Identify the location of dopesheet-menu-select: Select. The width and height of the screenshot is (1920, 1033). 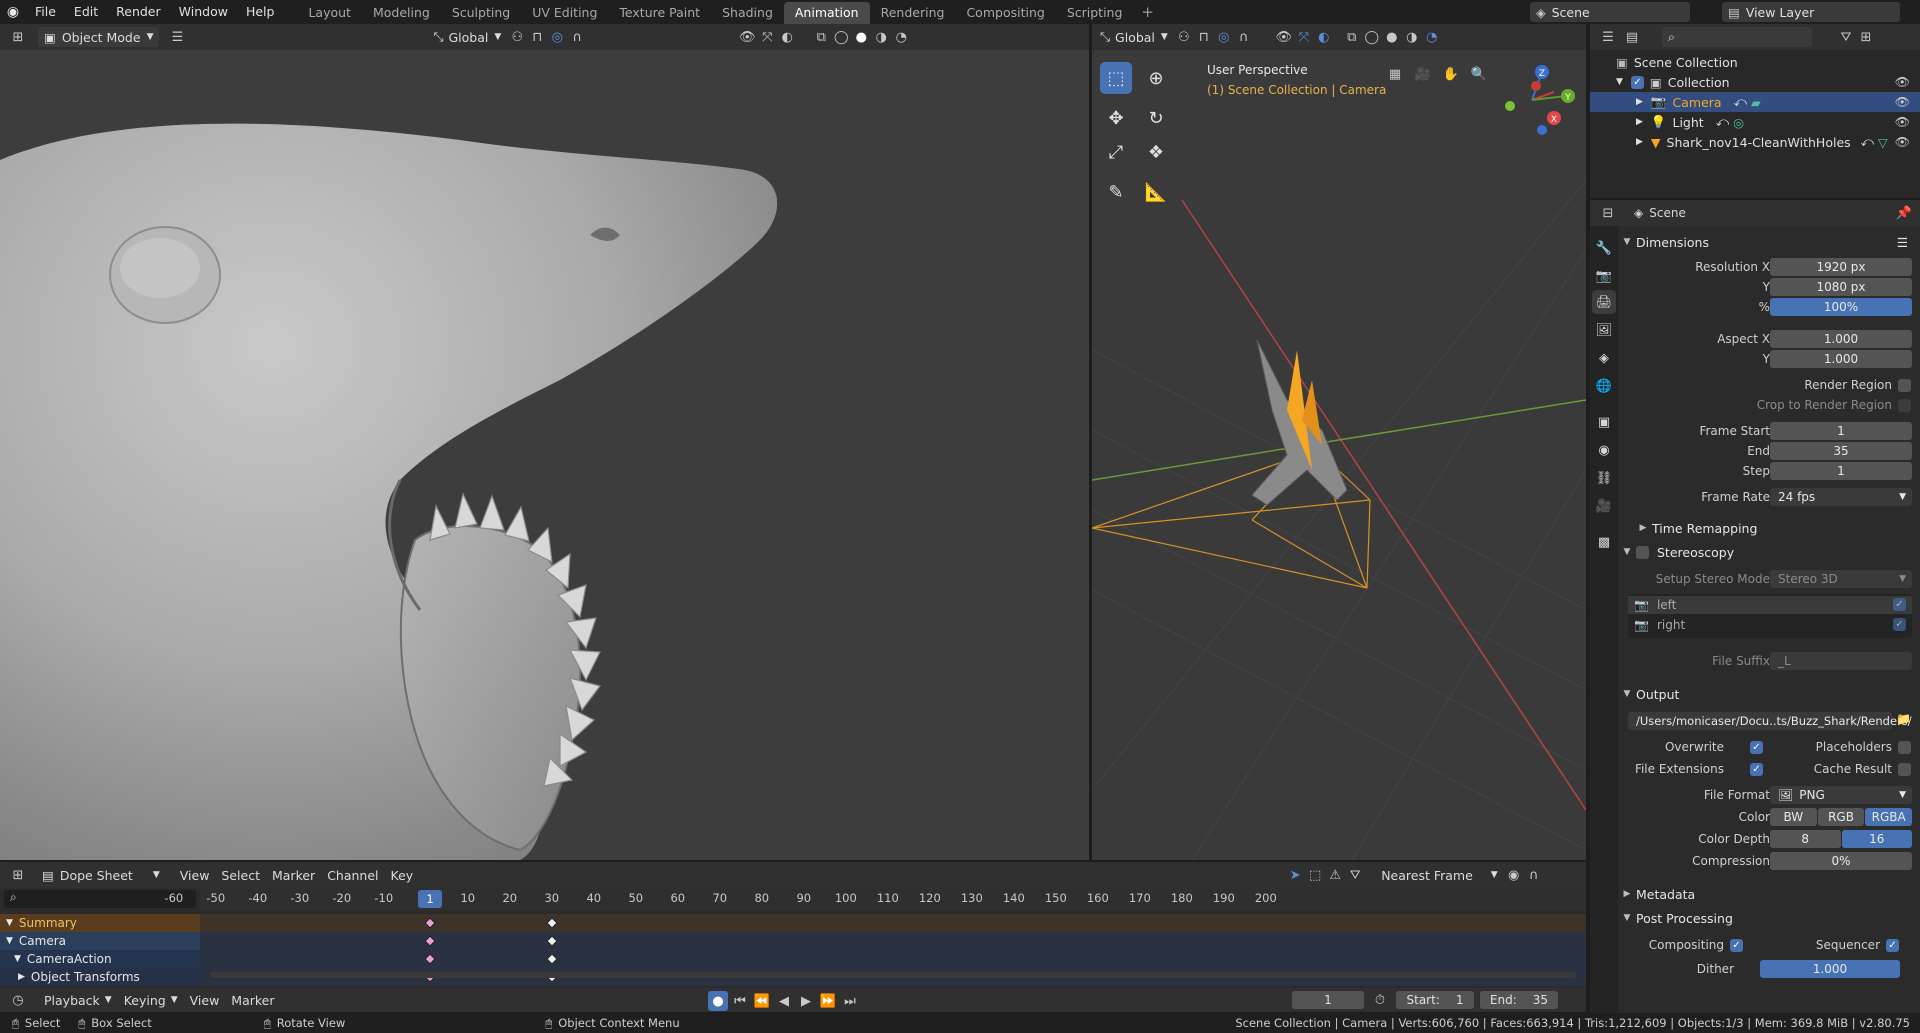
(240, 875).